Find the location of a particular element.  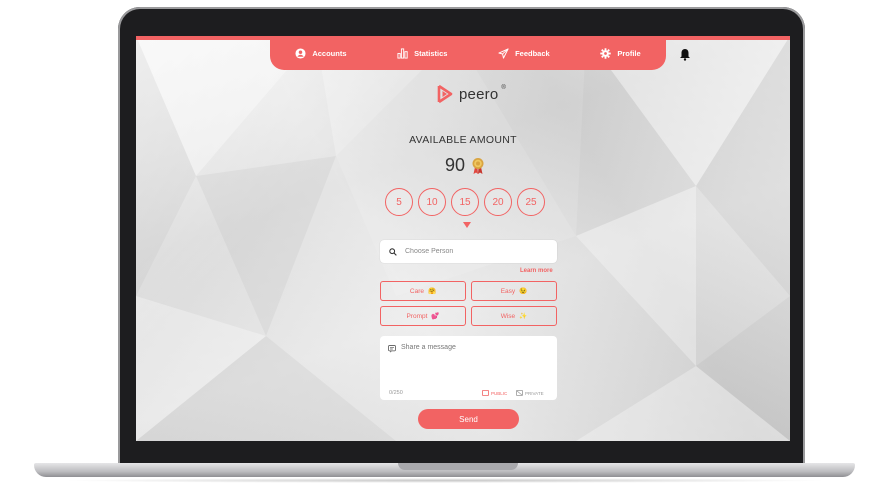

available-amount-title: AVAILABLE AMOUNT is located at coordinates (463, 140).